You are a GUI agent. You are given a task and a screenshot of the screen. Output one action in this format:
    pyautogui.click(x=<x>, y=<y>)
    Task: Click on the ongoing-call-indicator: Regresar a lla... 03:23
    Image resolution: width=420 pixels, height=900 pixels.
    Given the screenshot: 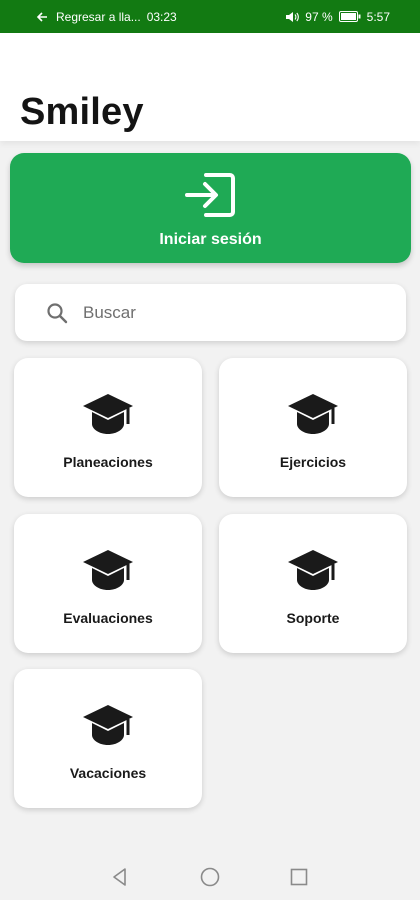 What is the action you would take?
    pyautogui.click(x=106, y=16)
    